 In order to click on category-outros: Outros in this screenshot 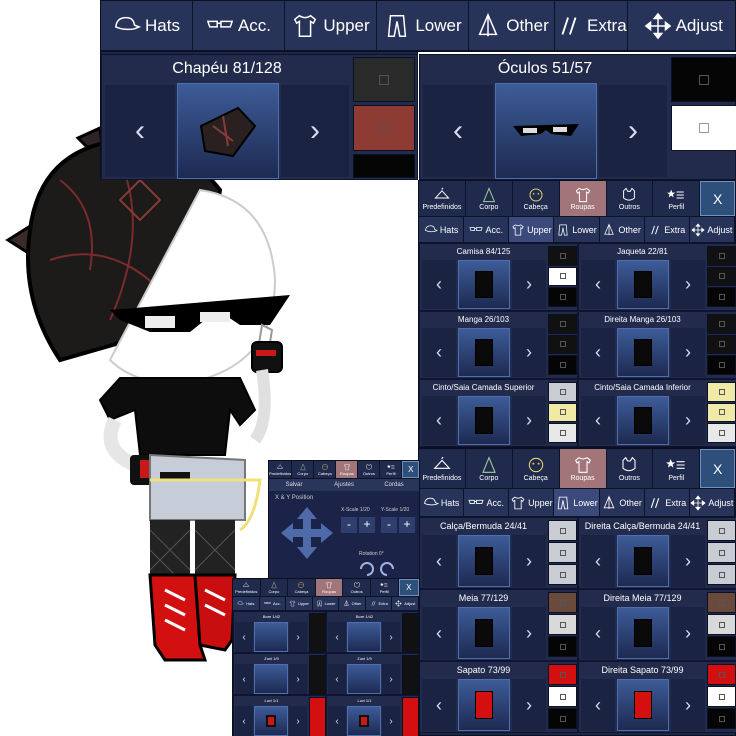, I will do `click(369, 469)`.